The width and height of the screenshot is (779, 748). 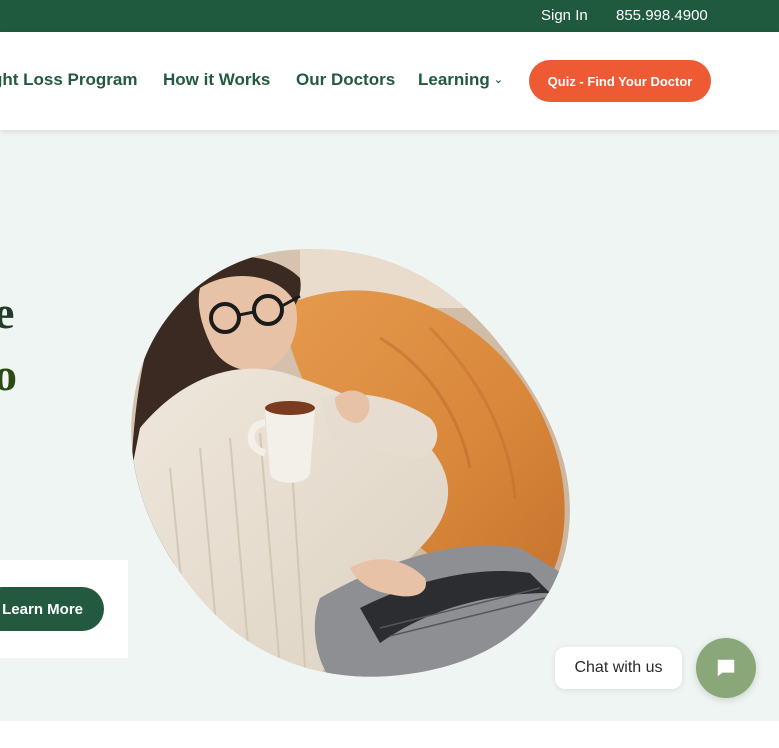 What do you see at coordinates (662, 15) in the screenshot?
I see `phone-number-link: 855.998.4900` at bounding box center [662, 15].